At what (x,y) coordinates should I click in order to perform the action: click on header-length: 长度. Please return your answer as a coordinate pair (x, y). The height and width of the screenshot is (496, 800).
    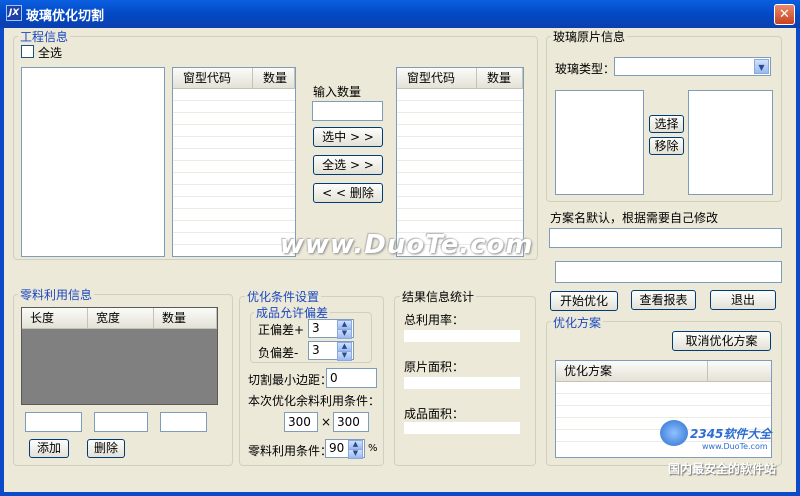
    Looking at the image, I should click on (55, 318).